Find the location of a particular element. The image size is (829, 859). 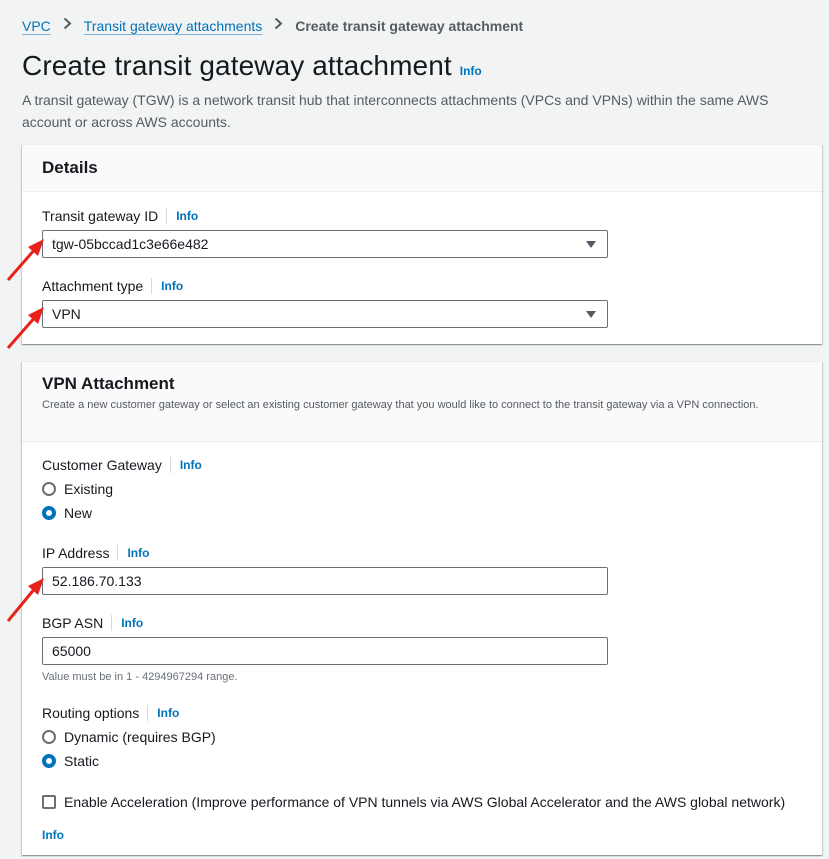

ip-address-label: IP Address is located at coordinates (76, 553).